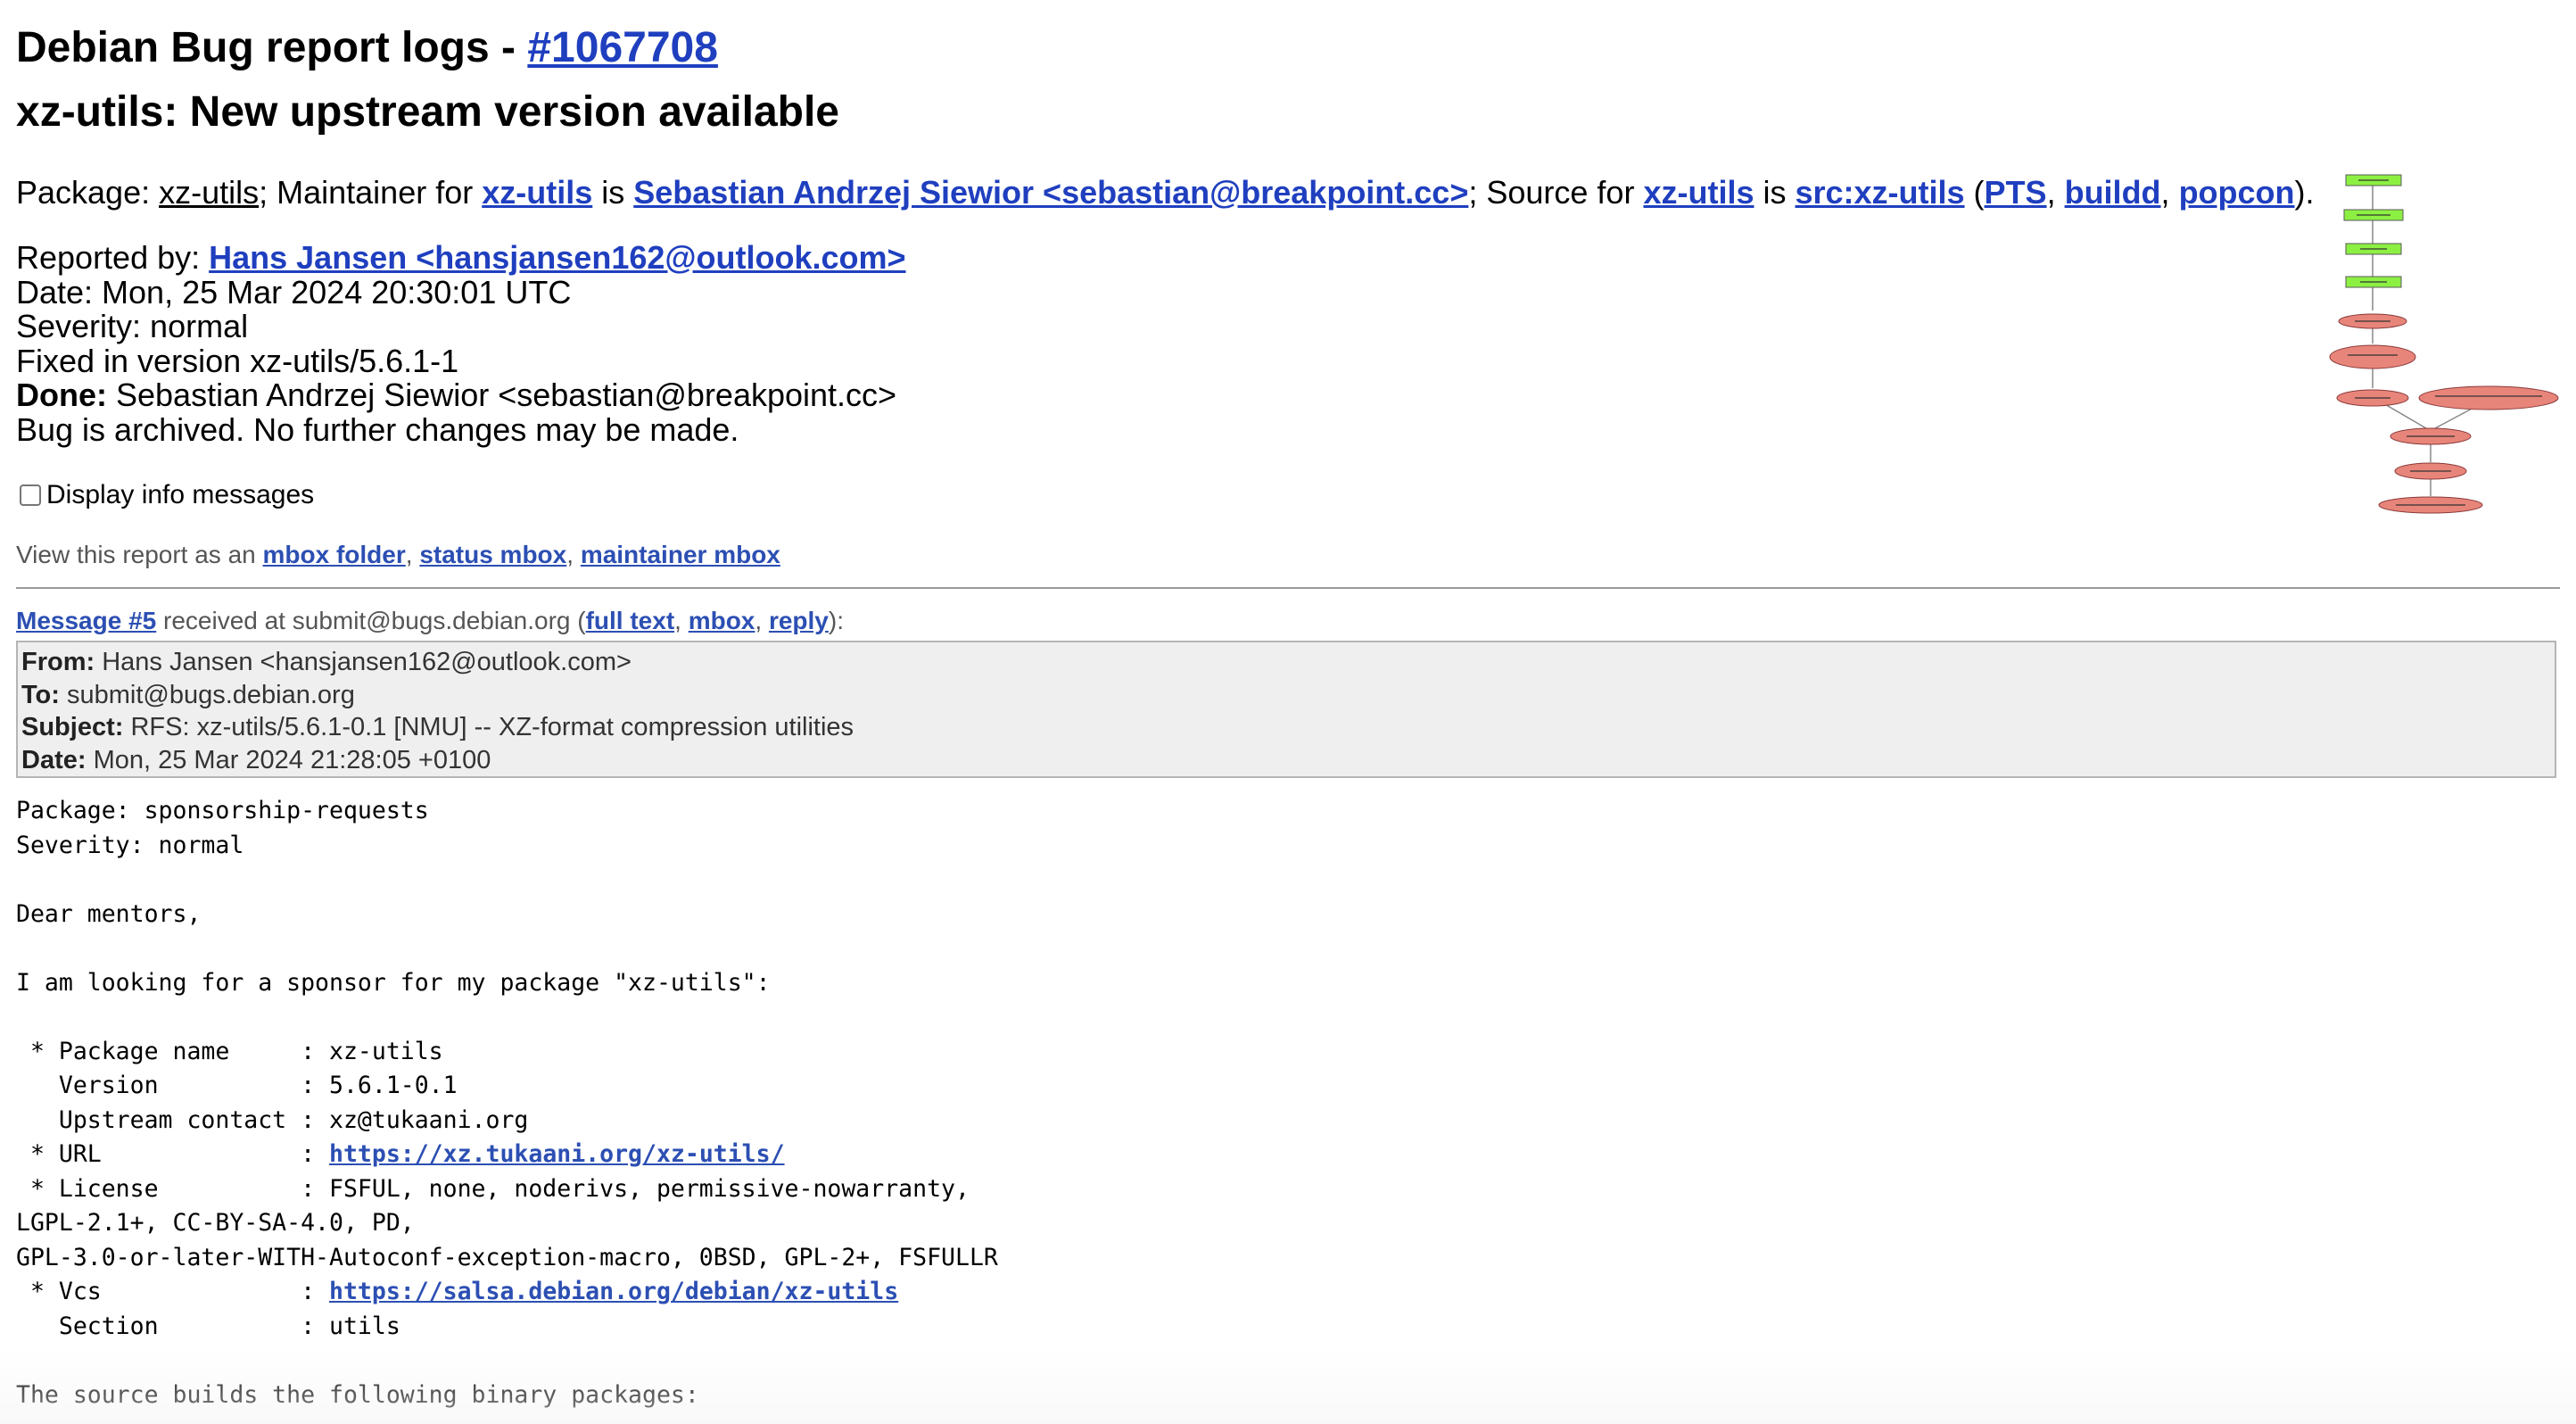  Describe the element at coordinates (223, 810) in the screenshot. I see `body-line: Package: sponsorship-requests` at that location.